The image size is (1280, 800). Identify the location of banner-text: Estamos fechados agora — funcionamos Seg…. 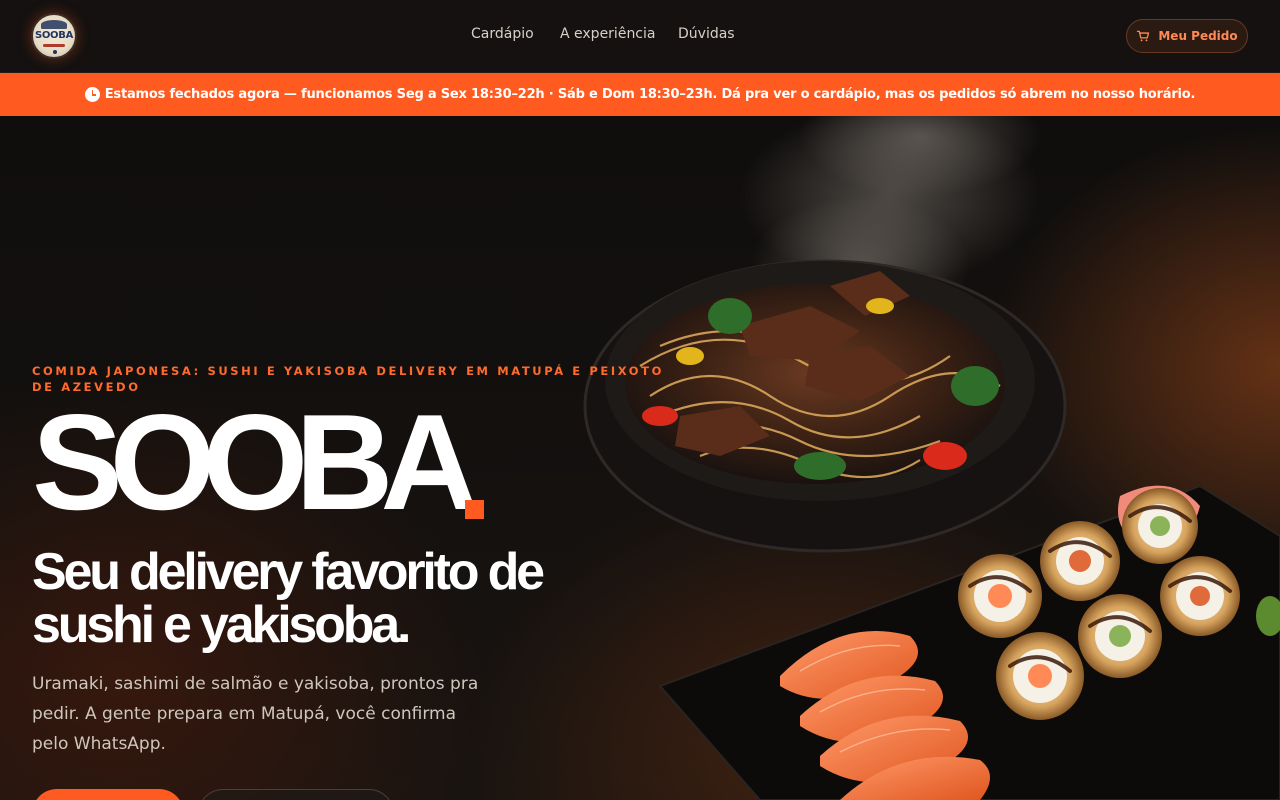
(650, 94).